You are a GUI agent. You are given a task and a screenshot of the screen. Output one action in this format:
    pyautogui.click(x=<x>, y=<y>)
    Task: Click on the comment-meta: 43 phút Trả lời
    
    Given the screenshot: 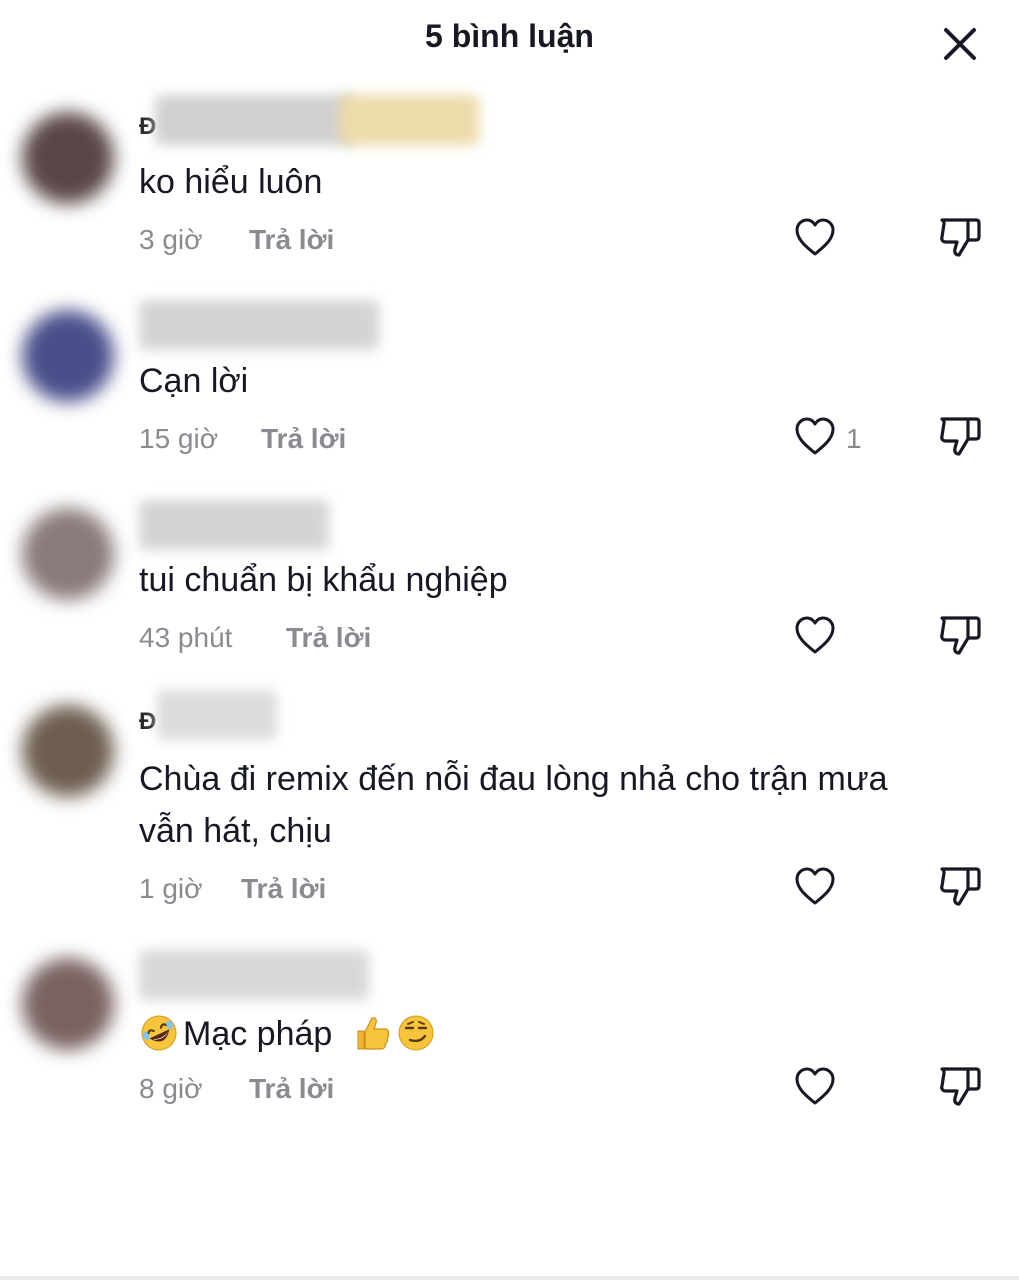 What is the action you would take?
    pyautogui.click(x=255, y=638)
    